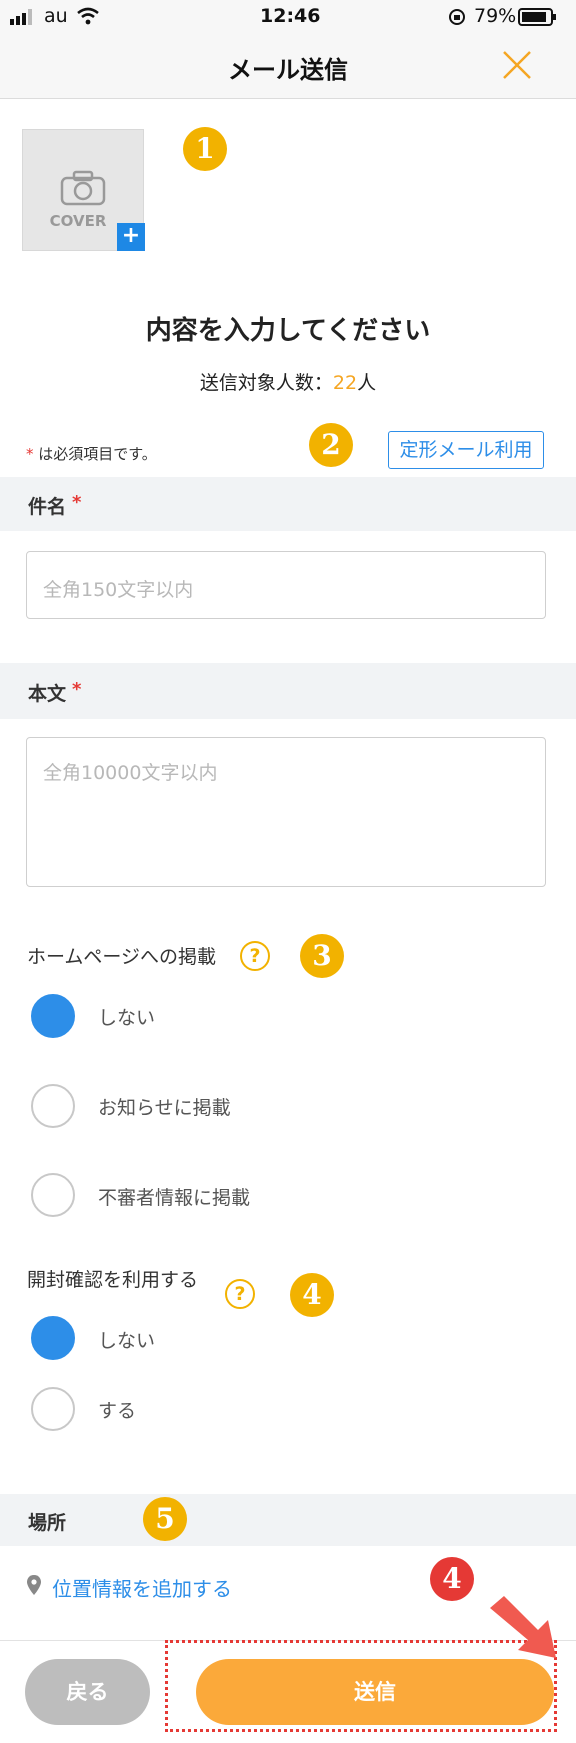 Image resolution: width=576 pixels, height=1743 pixels. What do you see at coordinates (517, 65) in the screenshot?
I see `close-icon` at bounding box center [517, 65].